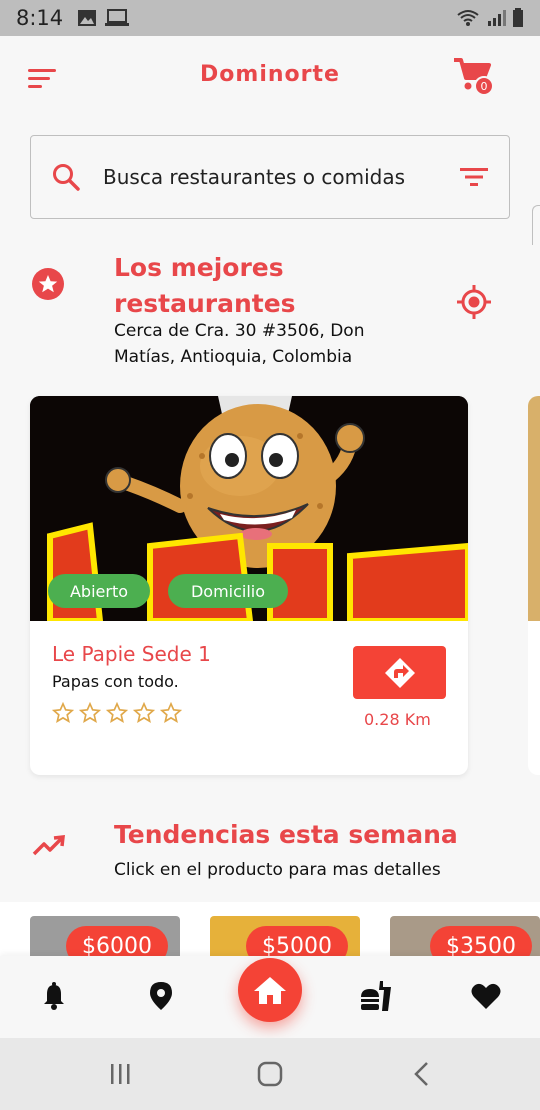  What do you see at coordinates (481, 941) in the screenshot?
I see `product-price: $3500` at bounding box center [481, 941].